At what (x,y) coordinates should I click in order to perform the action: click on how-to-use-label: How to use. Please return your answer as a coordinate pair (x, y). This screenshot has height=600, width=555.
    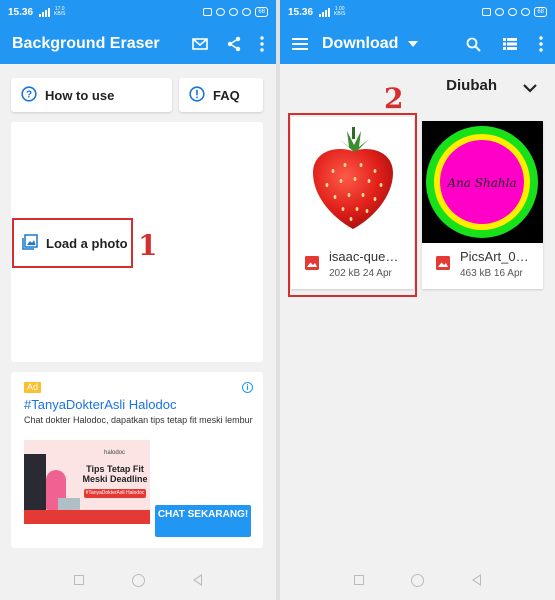
    Looking at the image, I should click on (80, 95).